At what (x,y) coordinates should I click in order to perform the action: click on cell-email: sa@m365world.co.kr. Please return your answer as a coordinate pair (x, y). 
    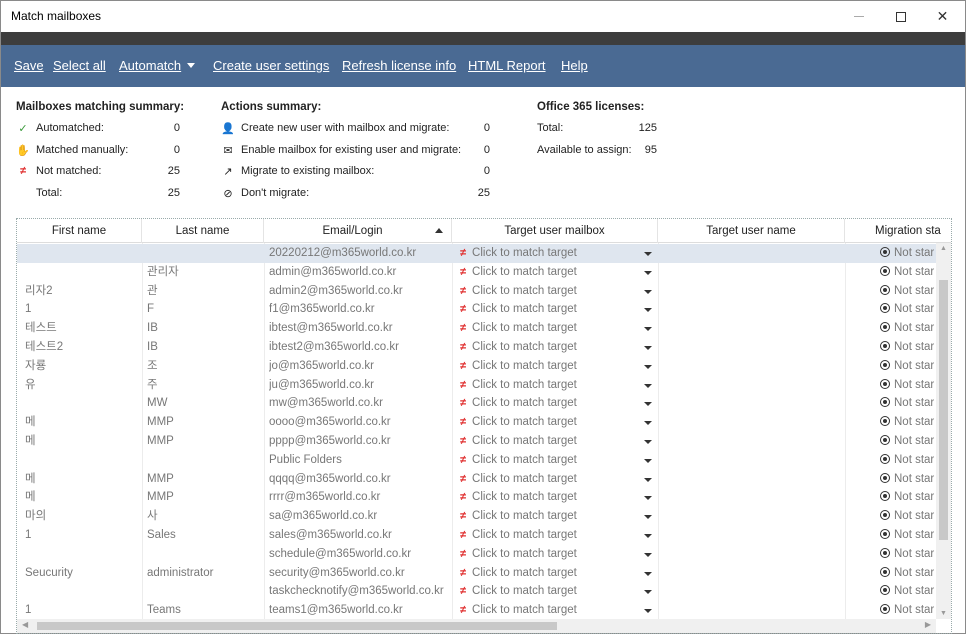
    Looking at the image, I should click on (323, 516).